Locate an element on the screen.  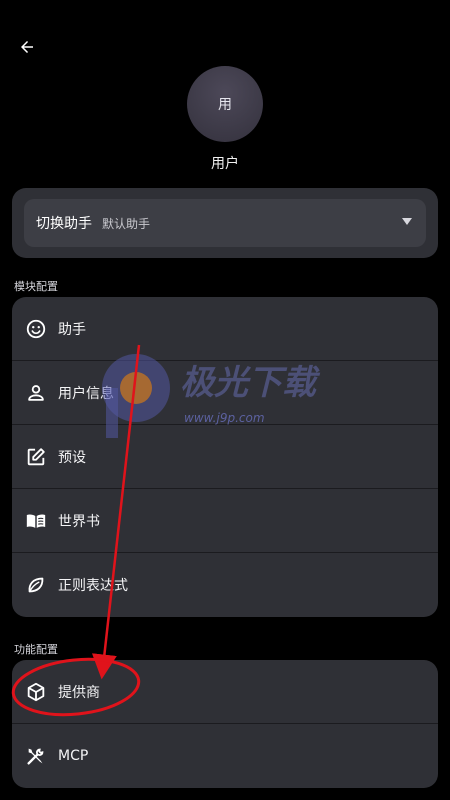
assistant-value: 默认助手 is located at coordinates (126, 223).